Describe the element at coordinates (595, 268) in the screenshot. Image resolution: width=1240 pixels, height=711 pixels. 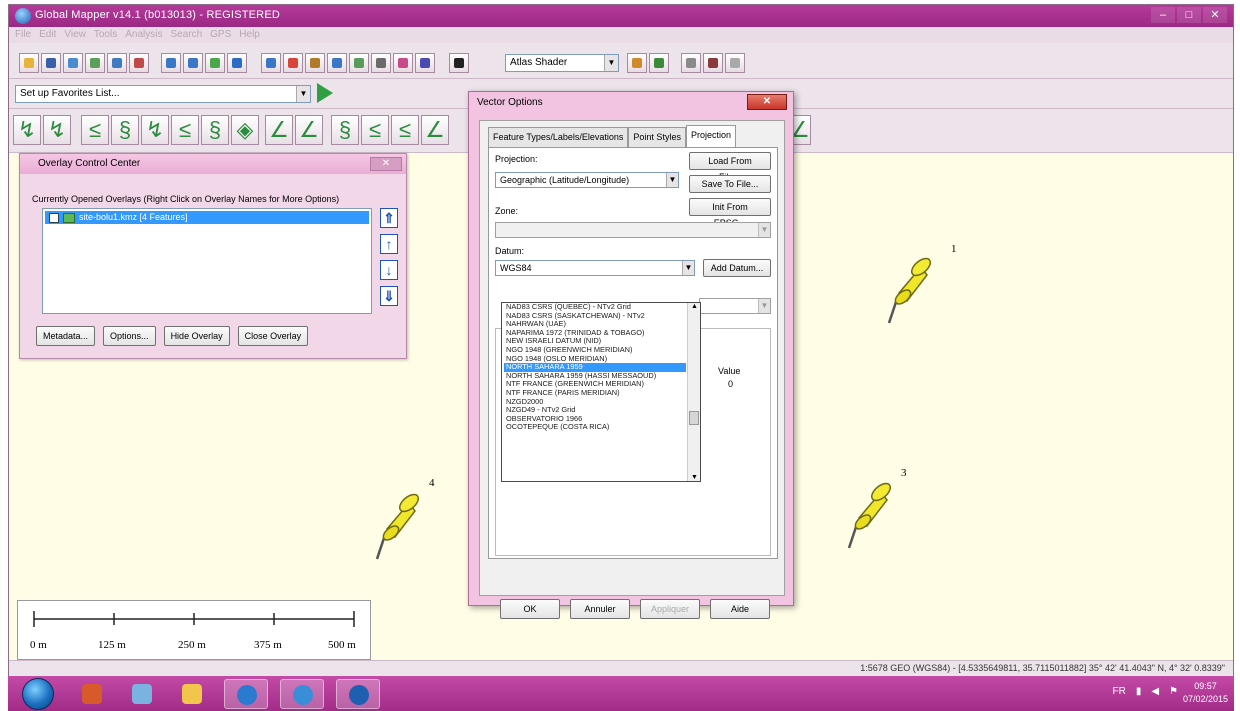
I see `datum-select: WGS84 ▼` at that location.